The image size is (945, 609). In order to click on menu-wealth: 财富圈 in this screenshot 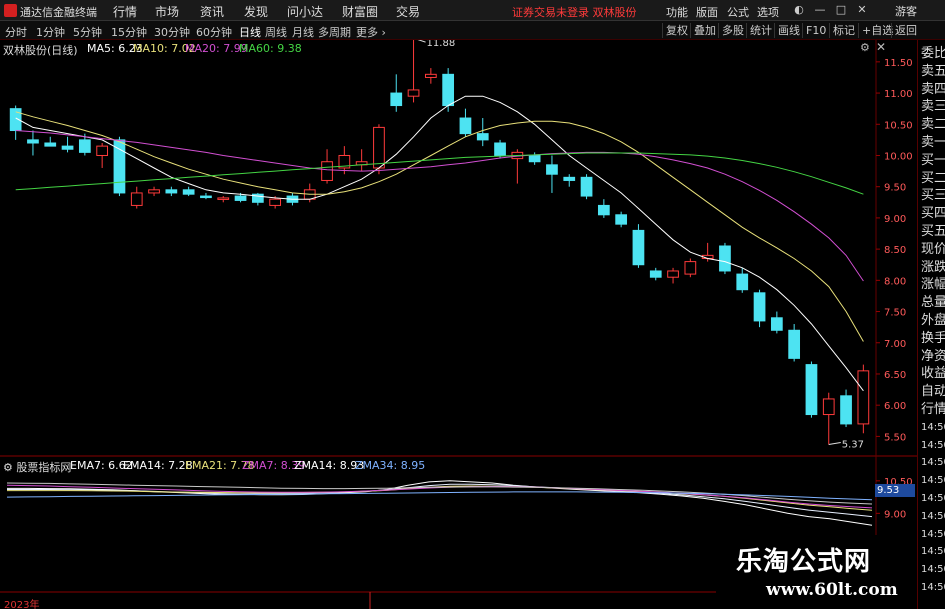, I will do `click(360, 11)`.